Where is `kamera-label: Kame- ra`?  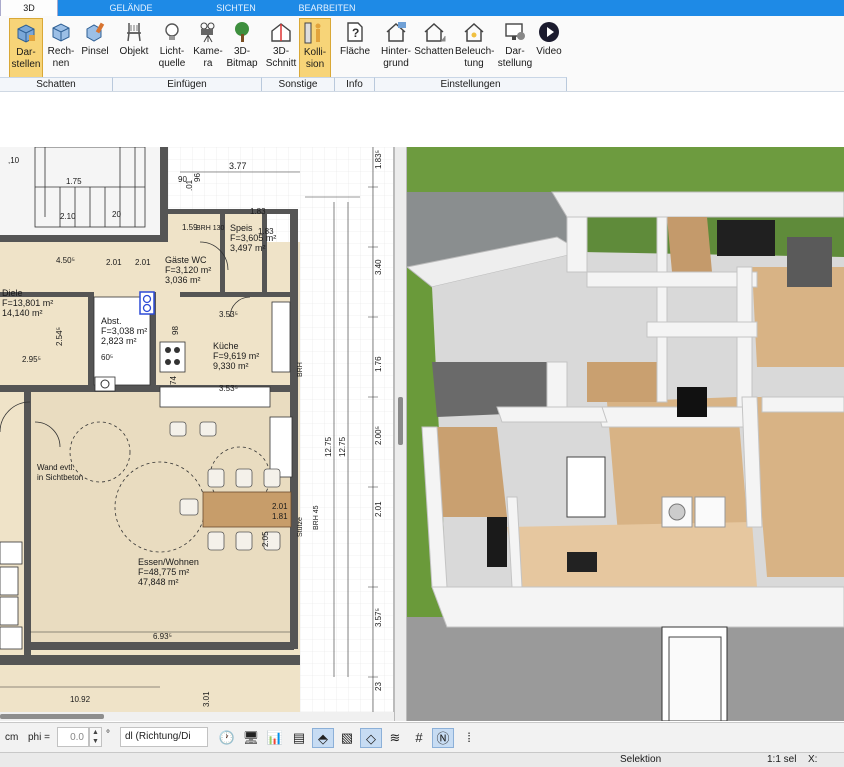
kamera-label: Kame- ra is located at coordinates (208, 57).